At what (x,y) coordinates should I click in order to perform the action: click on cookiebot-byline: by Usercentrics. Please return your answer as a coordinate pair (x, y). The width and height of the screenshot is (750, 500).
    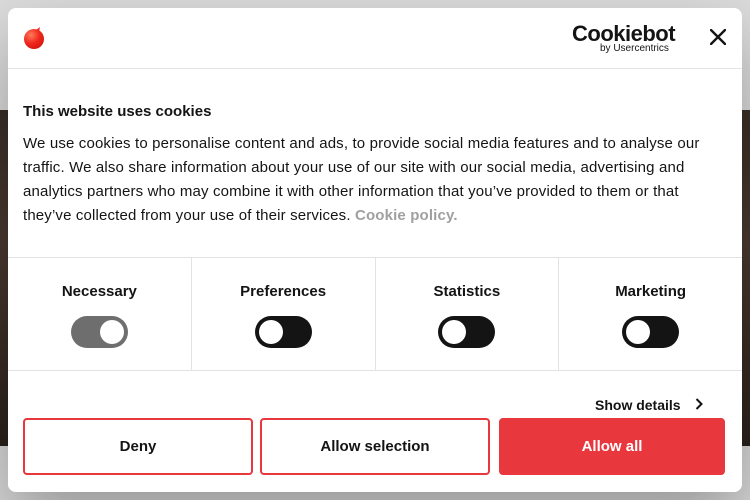
    Looking at the image, I should click on (634, 48).